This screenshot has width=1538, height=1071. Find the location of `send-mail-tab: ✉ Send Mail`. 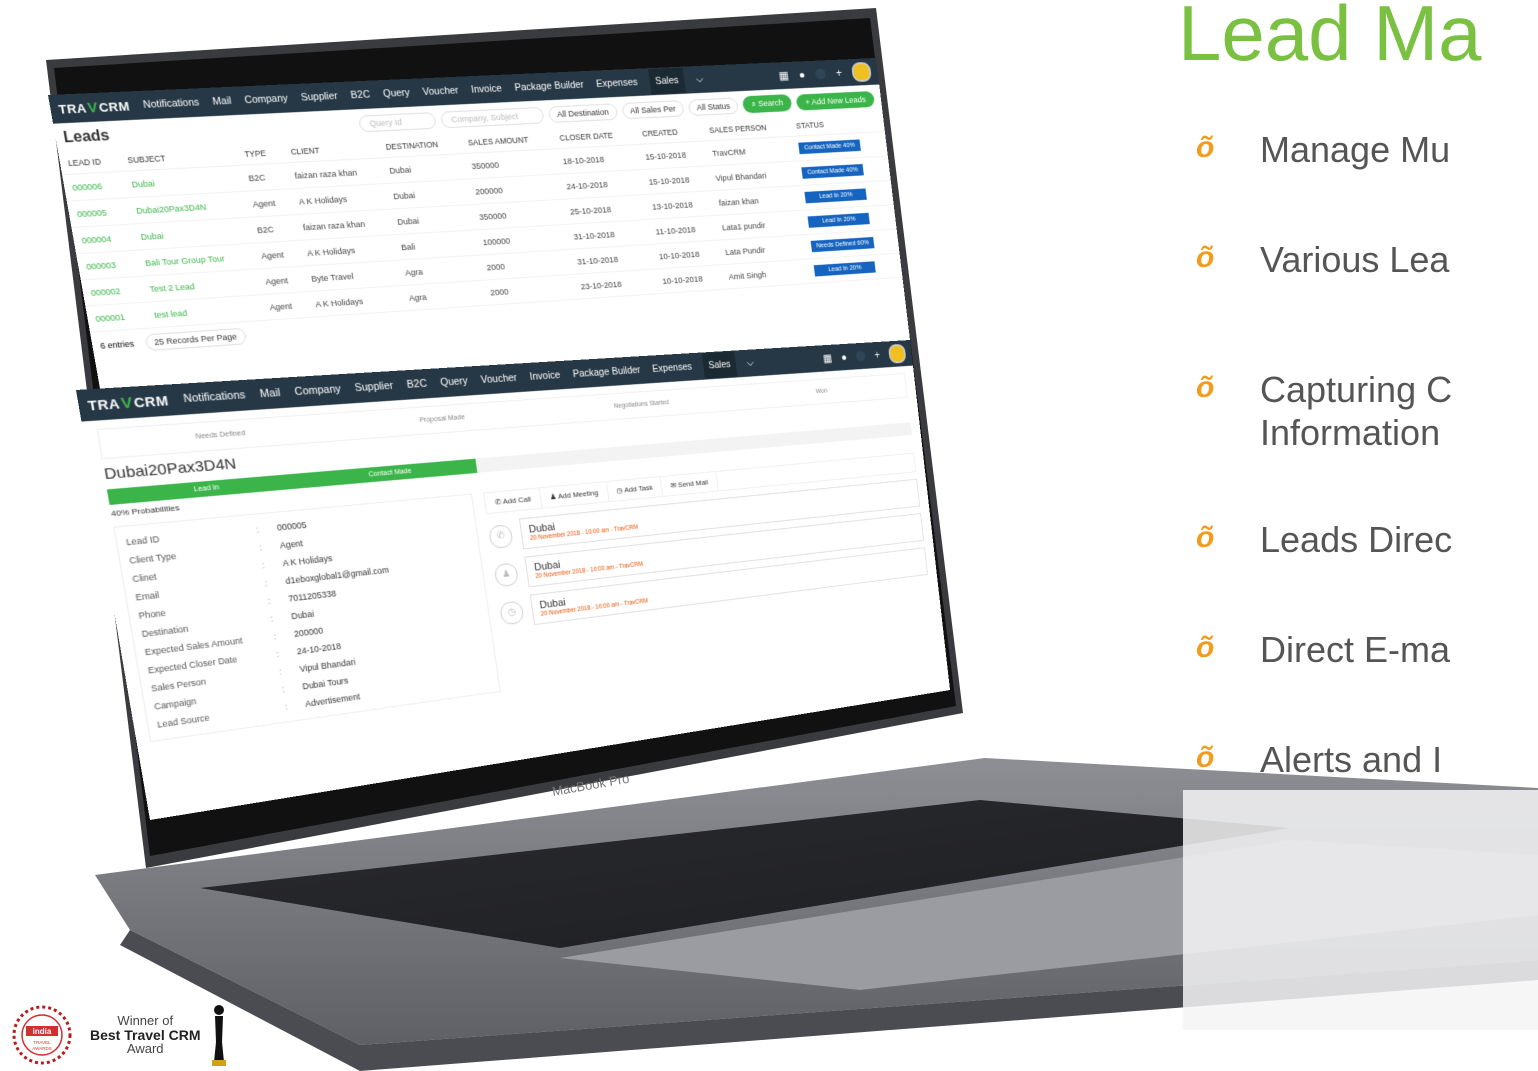

send-mail-tab: ✉ Send Mail is located at coordinates (689, 483).